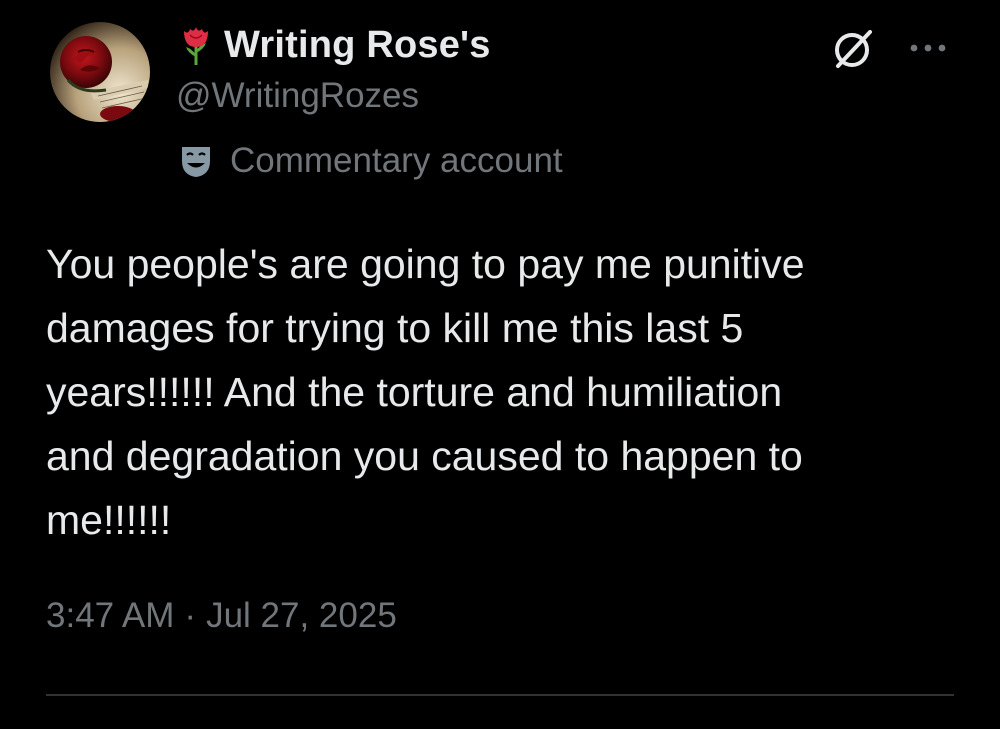 This screenshot has width=1000, height=729. What do you see at coordinates (854, 48) in the screenshot?
I see `grok-icon` at bounding box center [854, 48].